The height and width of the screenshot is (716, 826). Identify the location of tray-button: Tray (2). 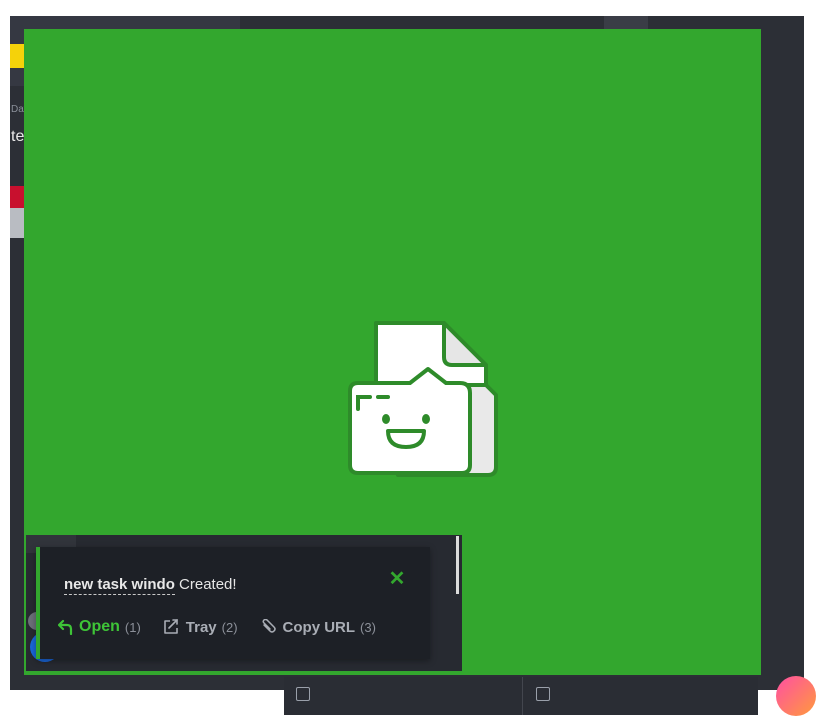
(200, 627).